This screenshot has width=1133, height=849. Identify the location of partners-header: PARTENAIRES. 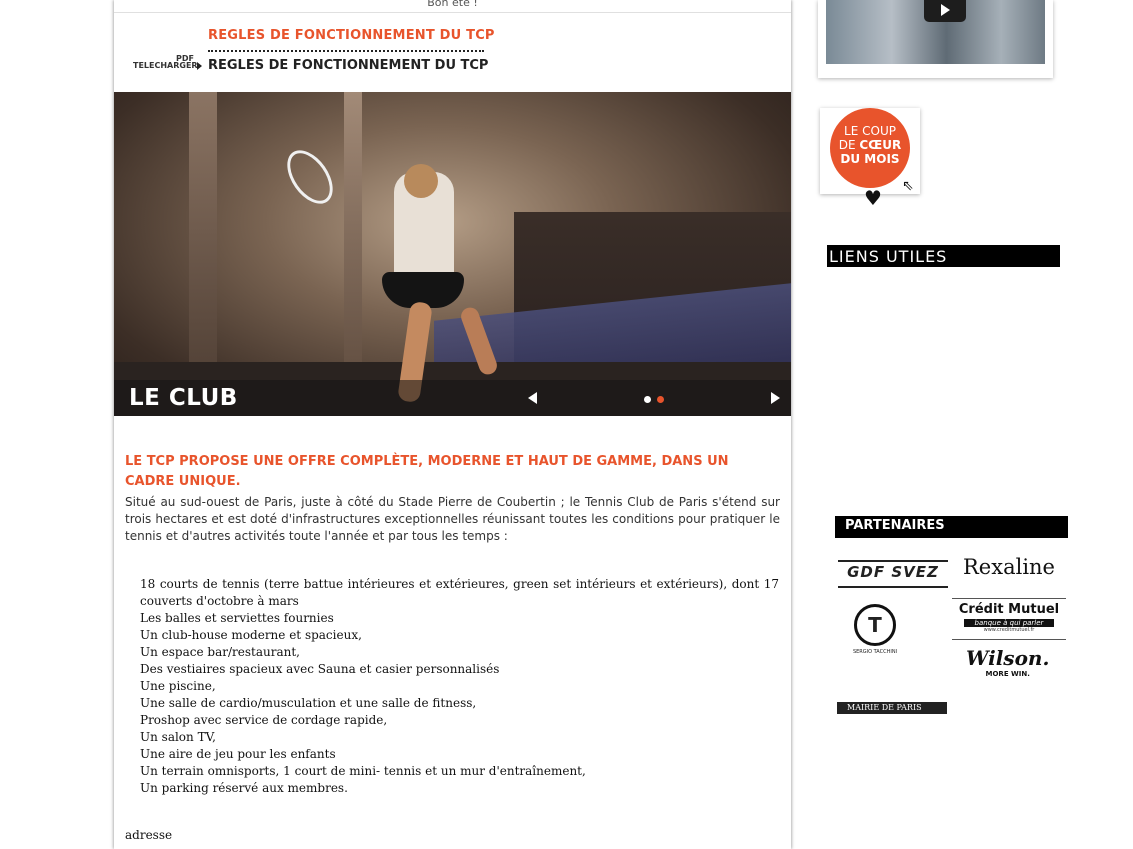
(951, 527).